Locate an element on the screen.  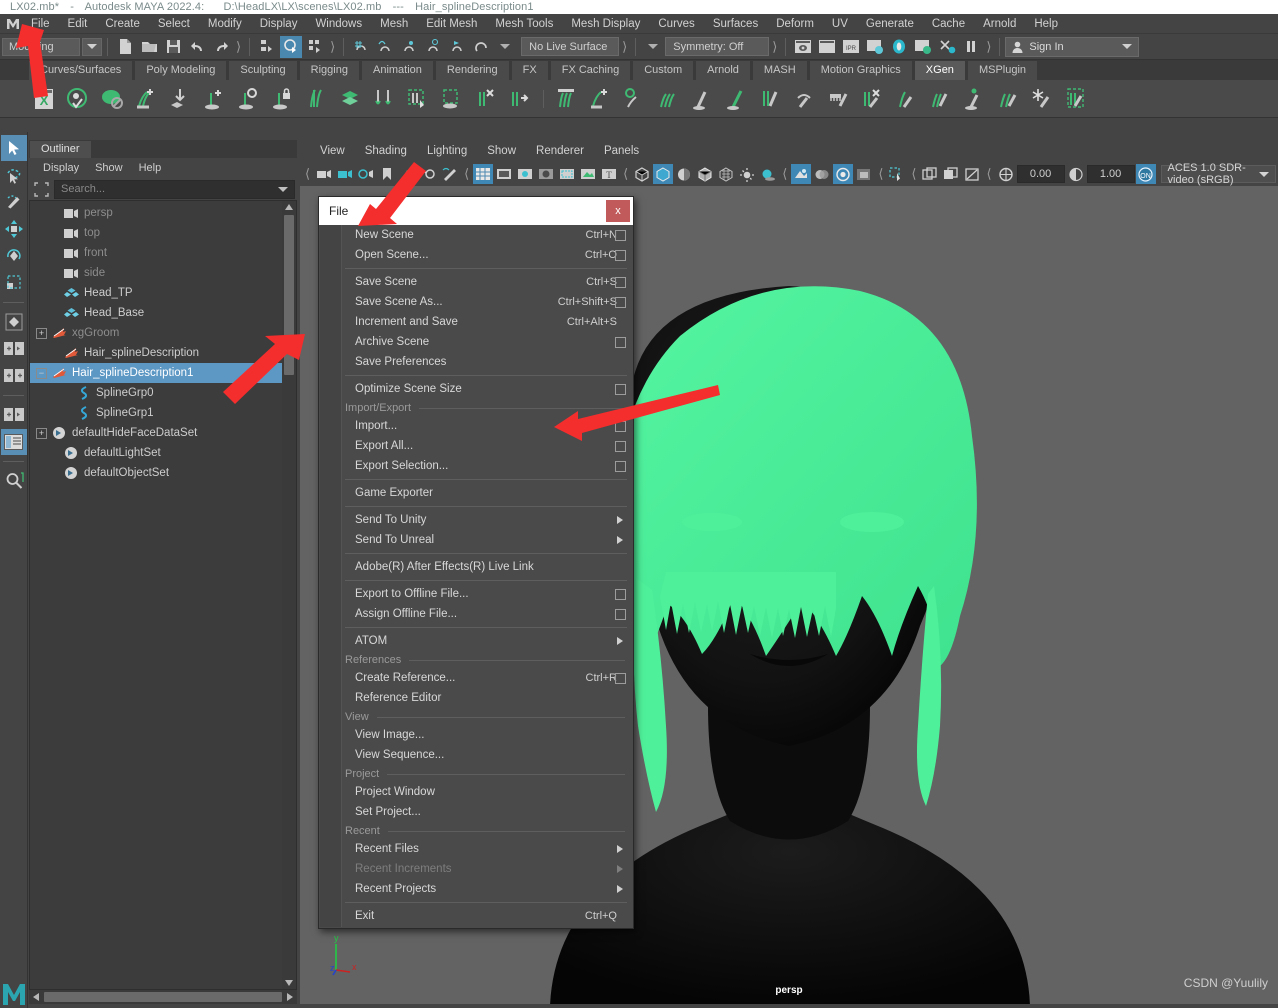
menu-help: Help is located at coordinates (1046, 24).